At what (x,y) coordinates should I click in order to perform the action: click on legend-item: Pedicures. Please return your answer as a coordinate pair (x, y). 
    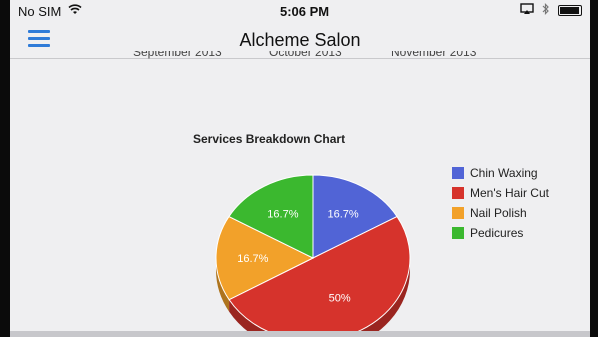
    Looking at the image, I should click on (500, 233).